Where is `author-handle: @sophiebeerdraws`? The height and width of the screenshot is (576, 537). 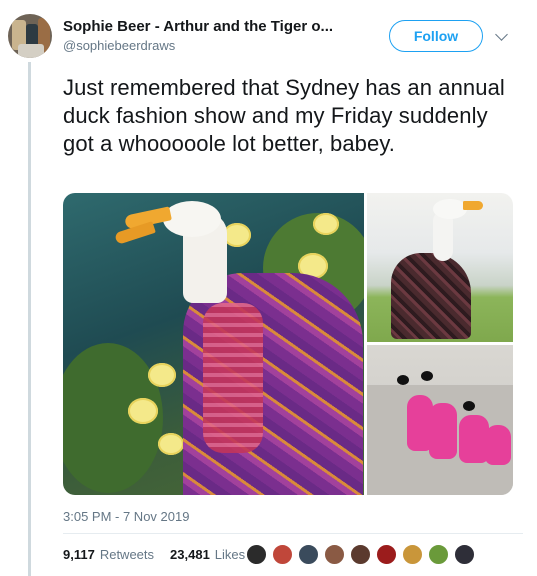 author-handle: @sophiebeerdraws is located at coordinates (119, 45).